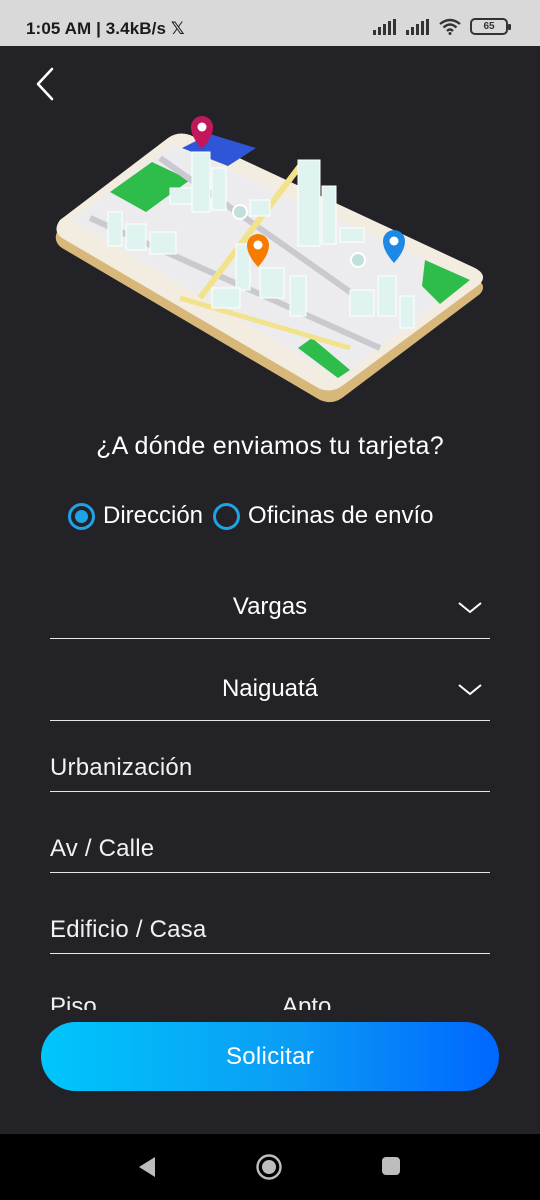 The height and width of the screenshot is (1200, 540). Describe the element at coordinates (341, 515) in the screenshot. I see `radio-label: Oficinas de envío` at that location.